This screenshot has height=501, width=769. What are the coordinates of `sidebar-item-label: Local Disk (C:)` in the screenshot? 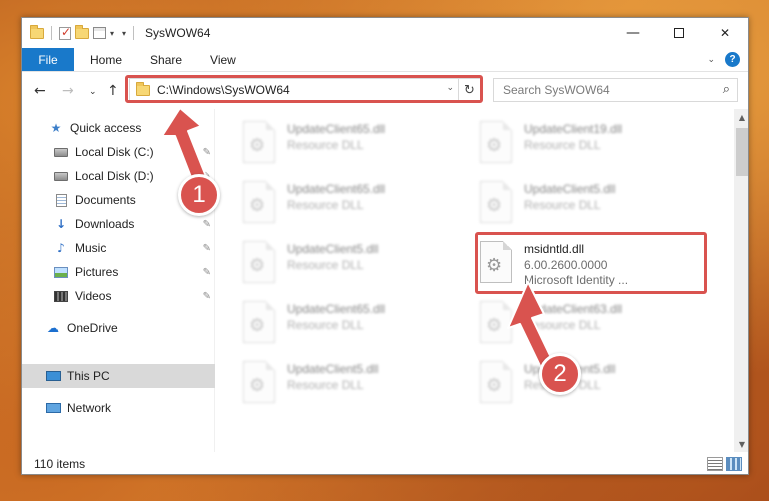 It's located at (114, 152).